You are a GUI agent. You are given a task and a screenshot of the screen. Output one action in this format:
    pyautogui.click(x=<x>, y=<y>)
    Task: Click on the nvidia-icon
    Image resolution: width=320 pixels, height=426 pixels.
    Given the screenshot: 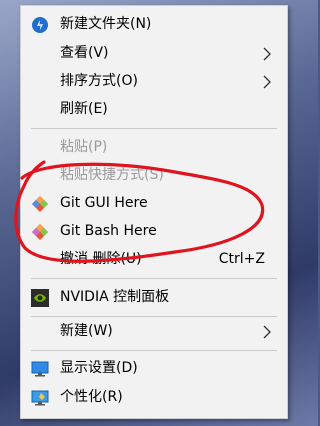 What is the action you would take?
    pyautogui.click(x=40, y=298)
    